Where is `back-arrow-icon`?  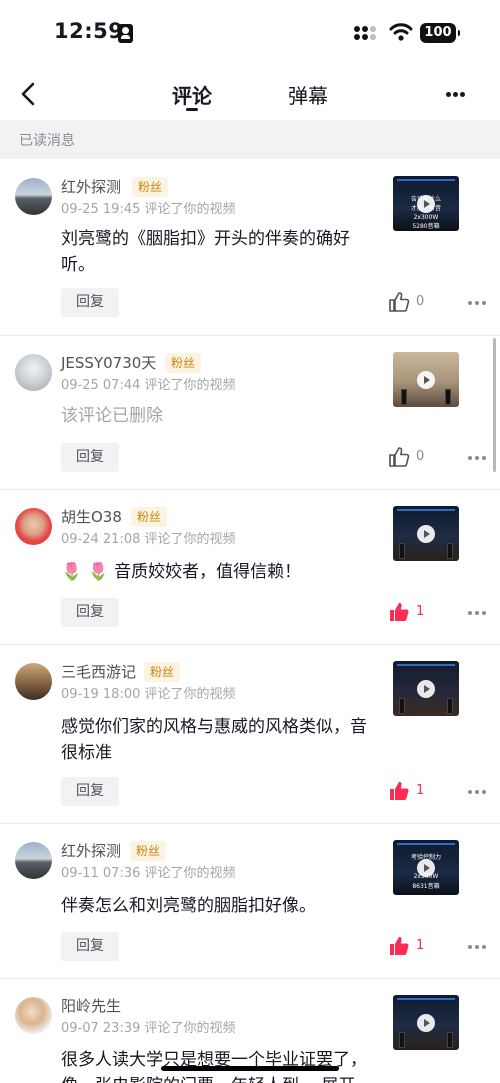 back-arrow-icon is located at coordinates (29, 94).